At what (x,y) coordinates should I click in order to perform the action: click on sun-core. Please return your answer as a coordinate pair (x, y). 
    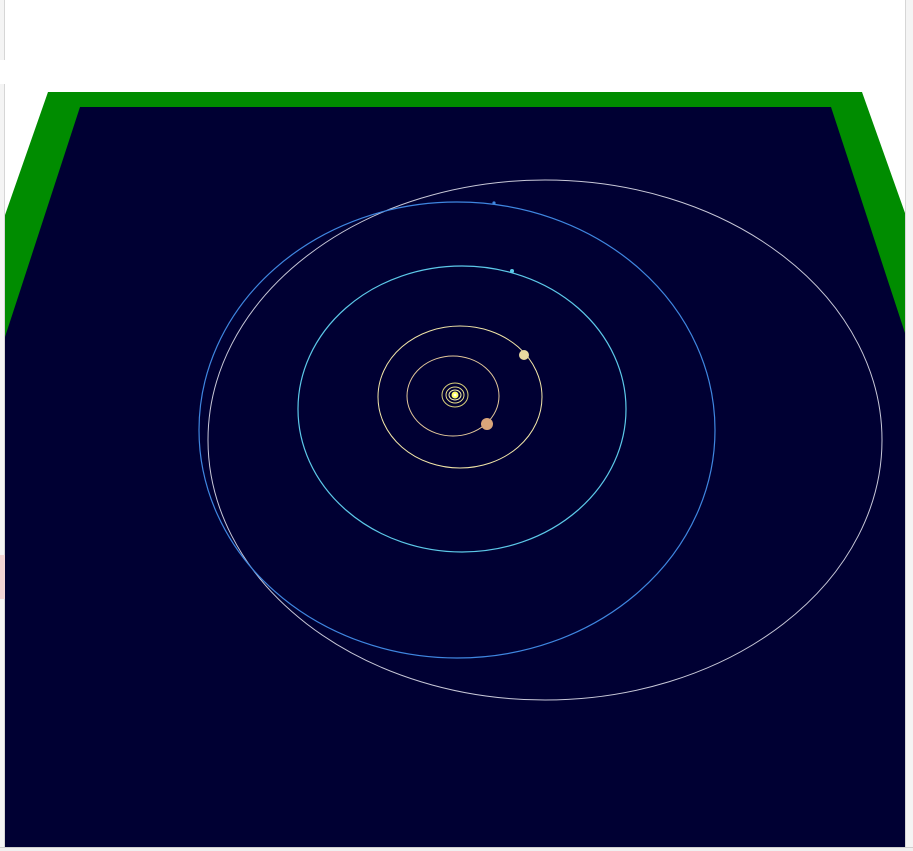
    Looking at the image, I should click on (455, 395).